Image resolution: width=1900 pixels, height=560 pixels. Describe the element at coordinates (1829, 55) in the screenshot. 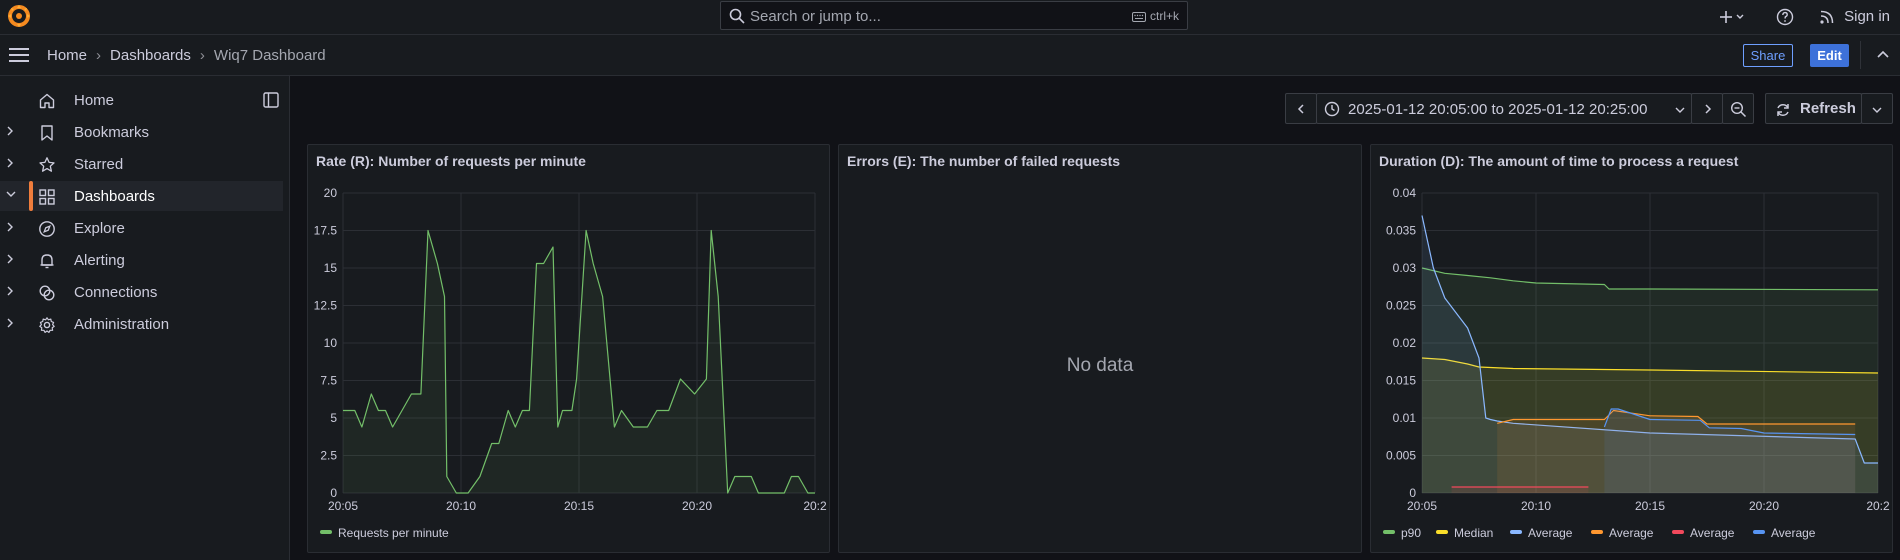

I see `edit-button: Edit` at that location.